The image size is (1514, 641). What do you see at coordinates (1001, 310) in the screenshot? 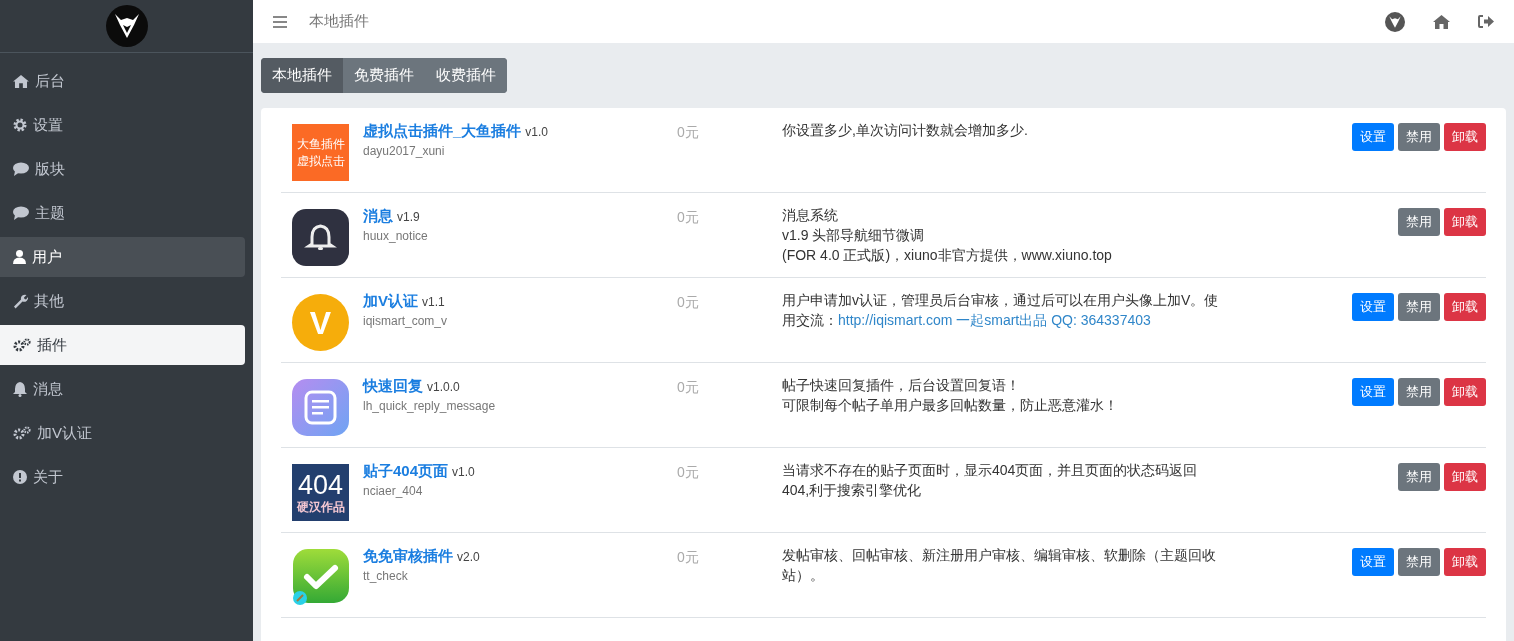
I see `plugin-description: 用户申请加v认证，管理员后台审核，通过后可以在用户头像上加V。使用交流：http://iqismart.com 一起smart出品 QQ: 364337403` at bounding box center [1001, 310].